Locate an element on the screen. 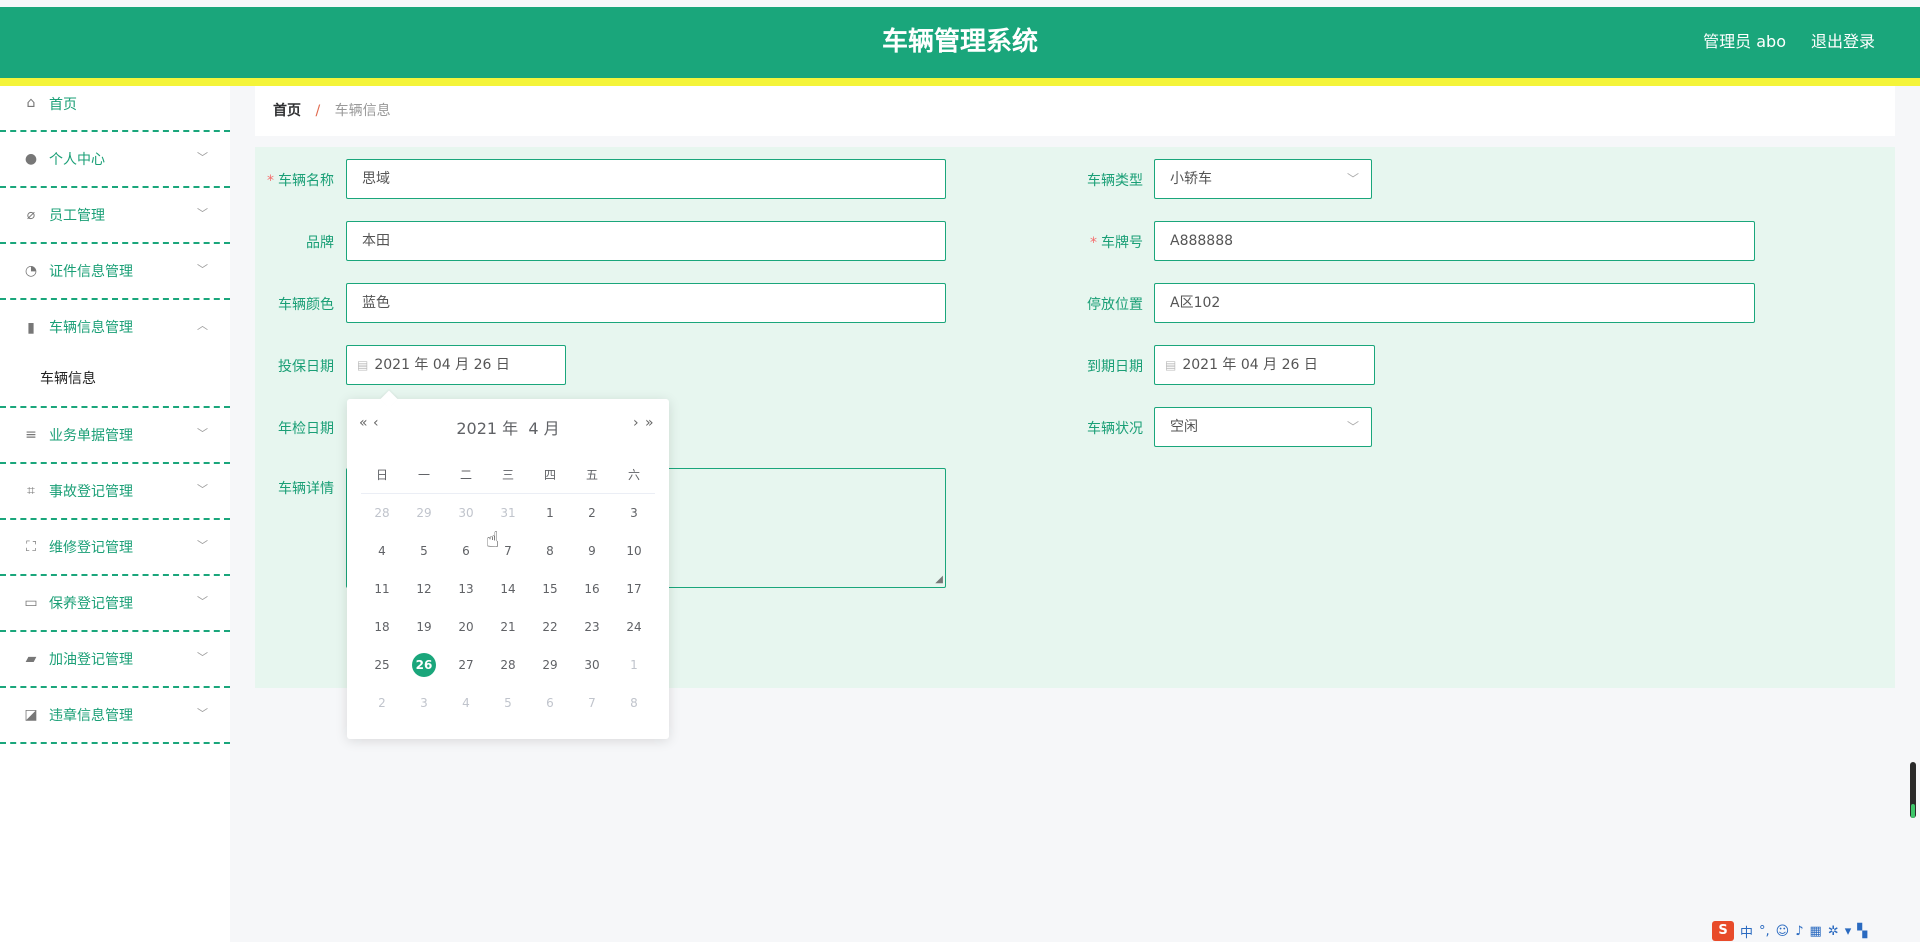 The height and width of the screenshot is (942, 1920). ime-keyboard-icon: ▦ is located at coordinates (1816, 931).